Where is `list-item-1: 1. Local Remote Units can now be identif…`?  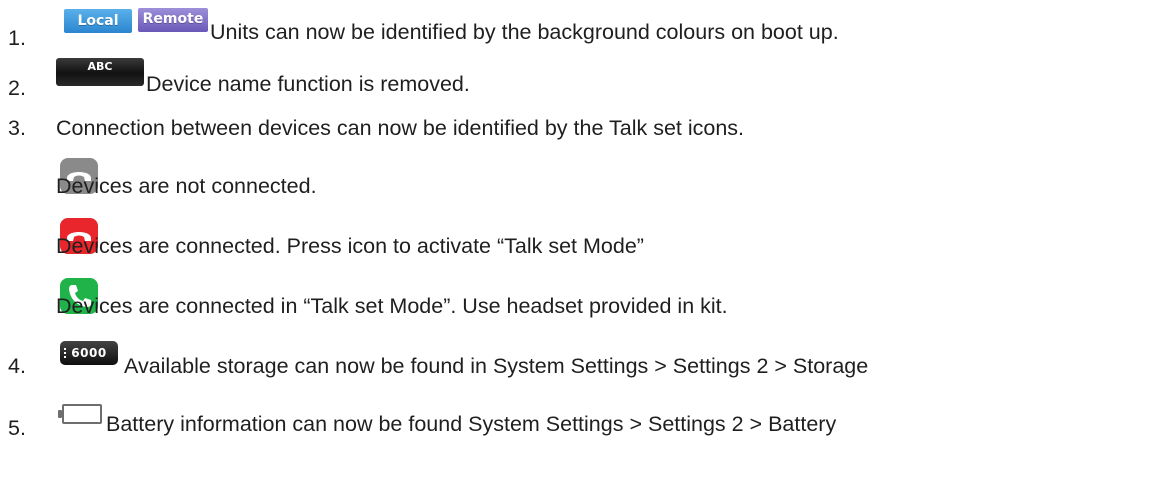 list-item-1: 1. Local Remote Units can now be identif… is located at coordinates (577, 28).